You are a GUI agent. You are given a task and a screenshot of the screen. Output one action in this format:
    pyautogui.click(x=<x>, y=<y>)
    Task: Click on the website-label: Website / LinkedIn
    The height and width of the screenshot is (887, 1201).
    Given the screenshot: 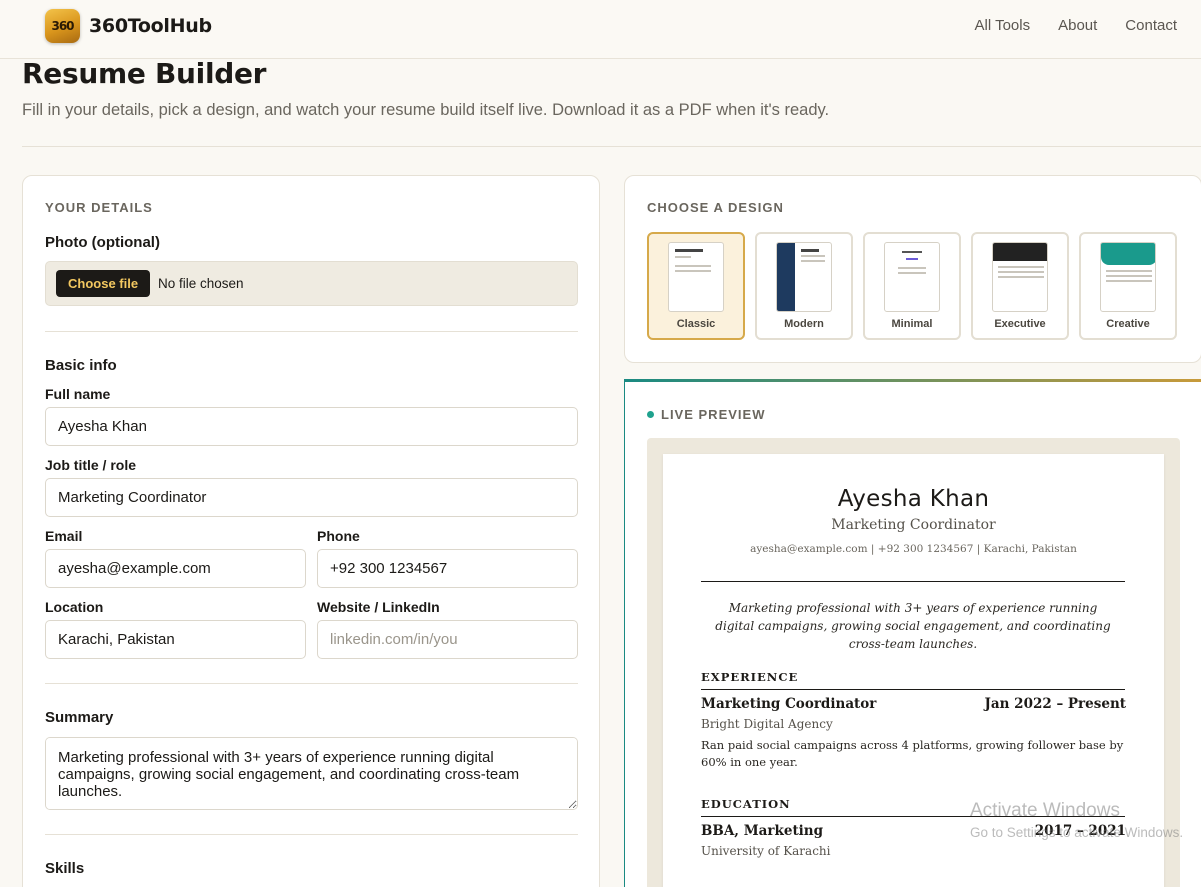 What is the action you would take?
    pyautogui.click(x=378, y=607)
    